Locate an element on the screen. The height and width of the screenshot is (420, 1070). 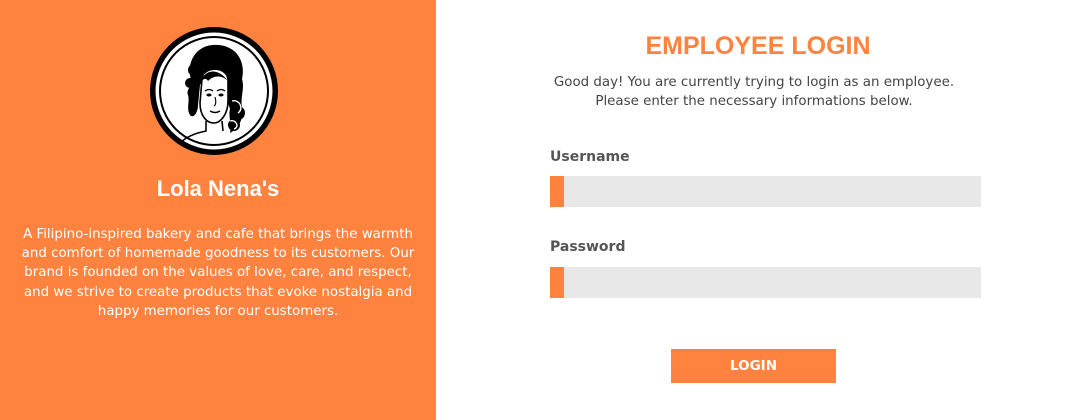
username-label: Username is located at coordinates (590, 157).